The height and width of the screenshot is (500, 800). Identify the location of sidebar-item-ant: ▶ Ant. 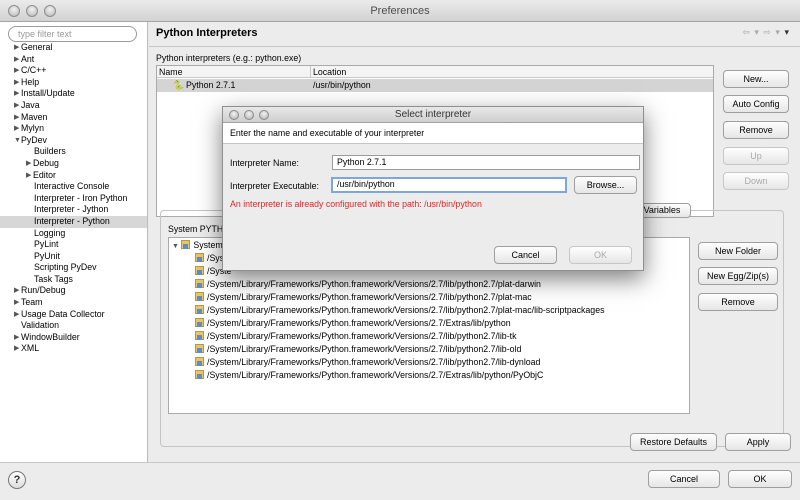
(73, 60).